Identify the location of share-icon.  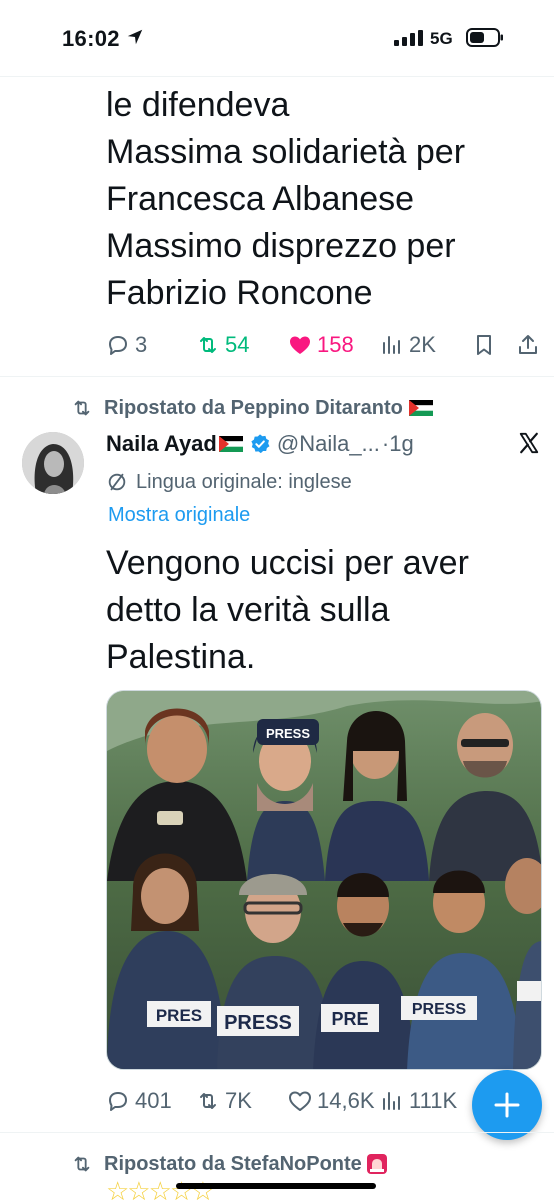
(528, 344).